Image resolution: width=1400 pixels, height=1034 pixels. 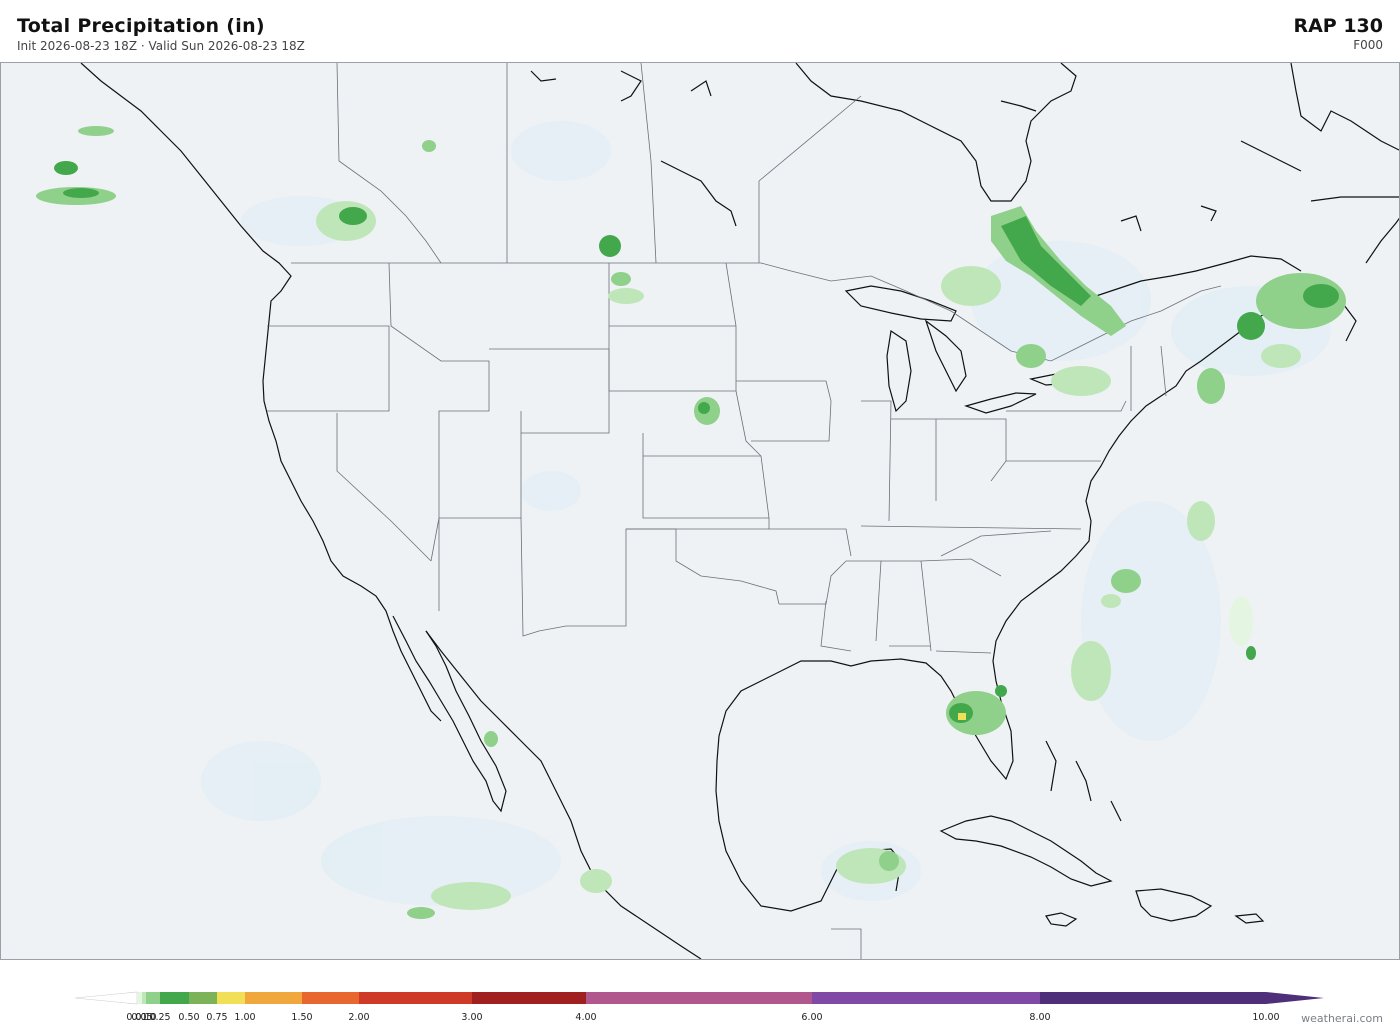 What do you see at coordinates (1342, 1018) in the screenshot?
I see `credit-text: weatherai.com` at bounding box center [1342, 1018].